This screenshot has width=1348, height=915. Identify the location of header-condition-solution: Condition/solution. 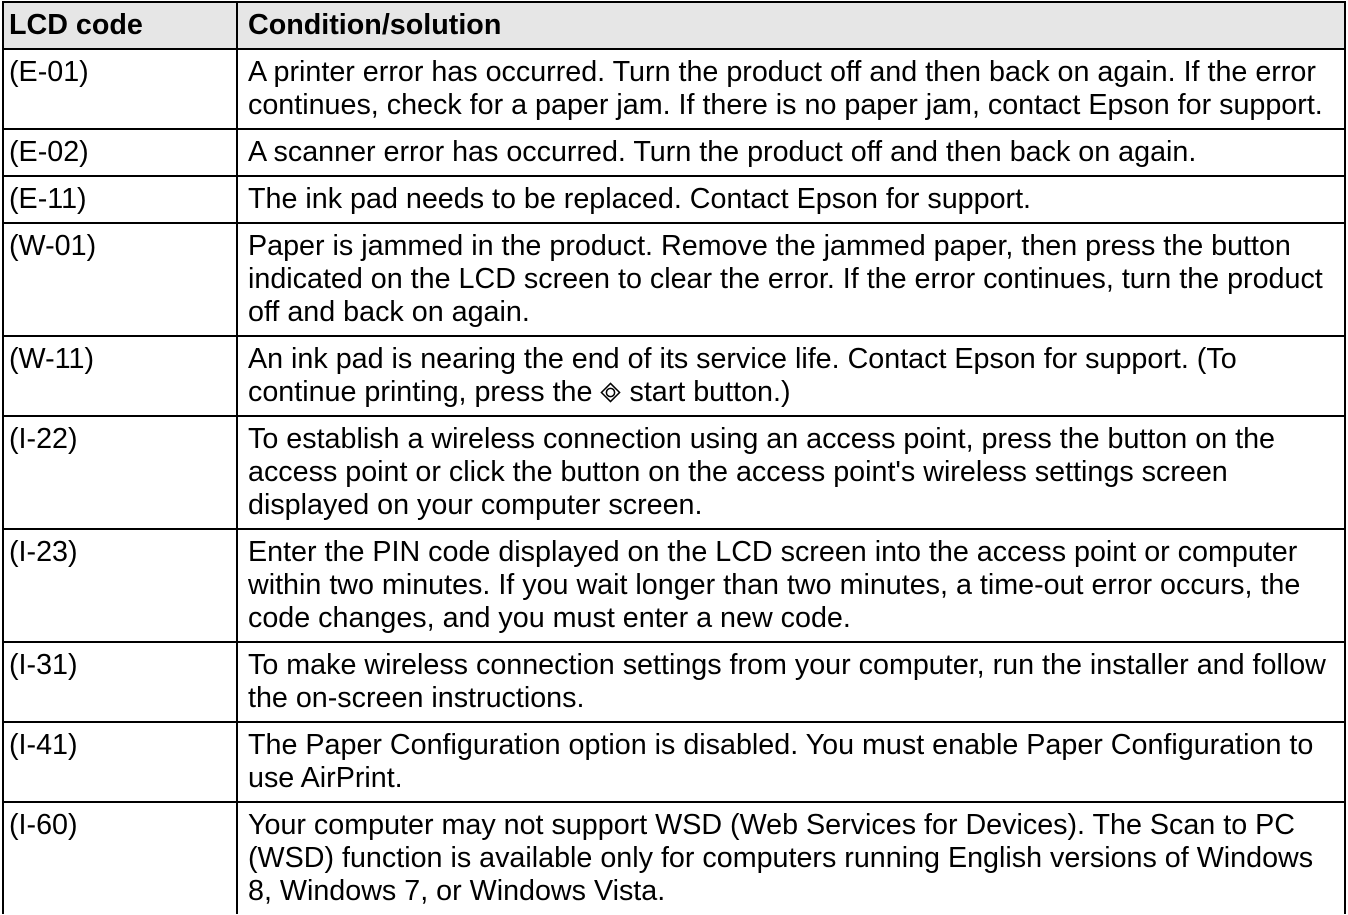
(791, 25).